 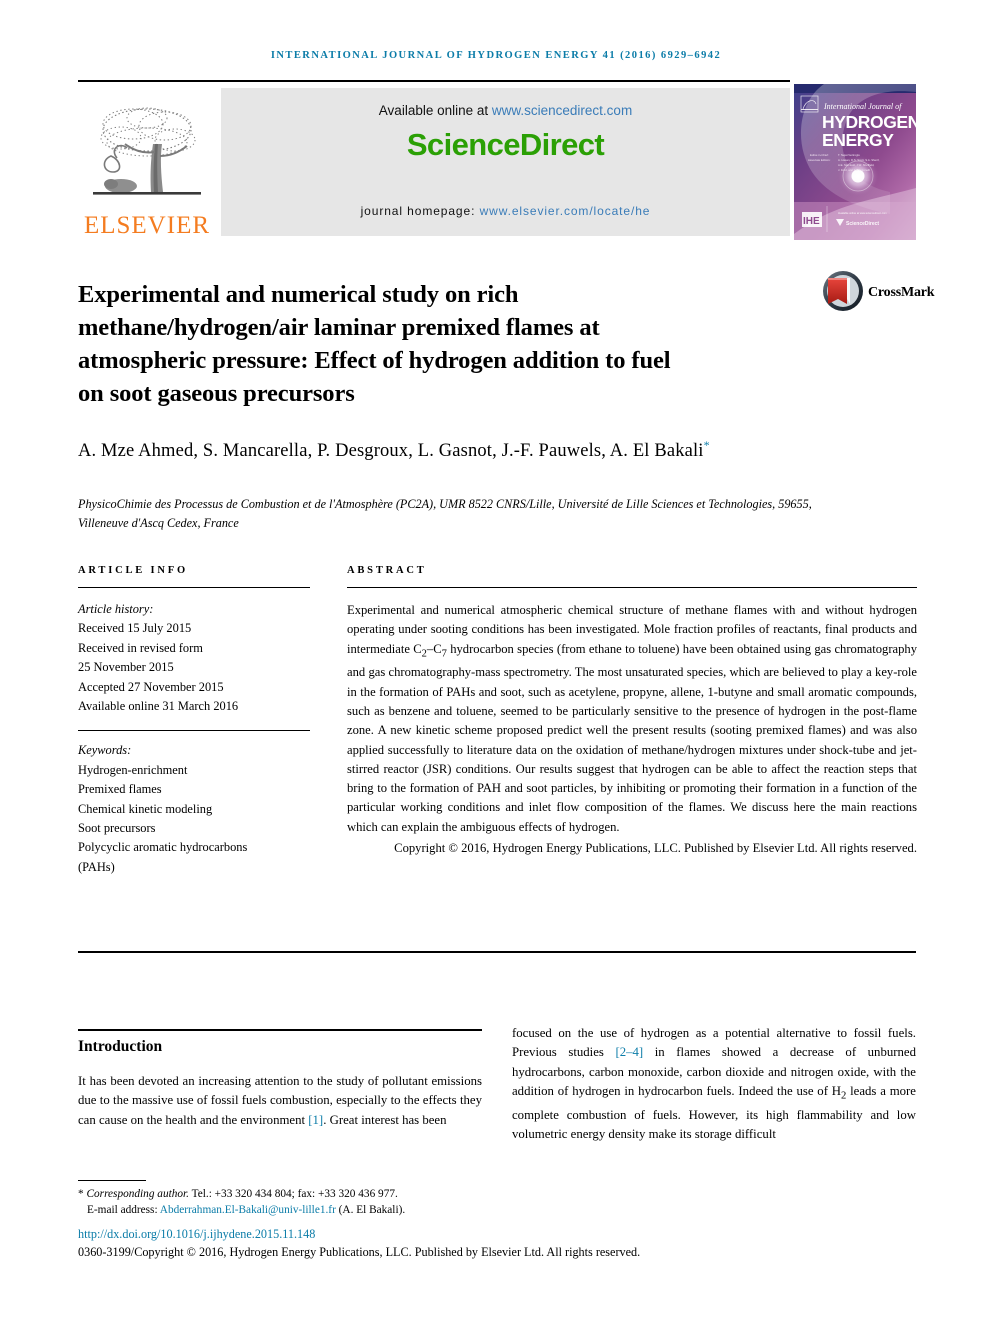 What do you see at coordinates (434, 648) in the screenshot?
I see `abstract-text-mid: –C` at bounding box center [434, 648].